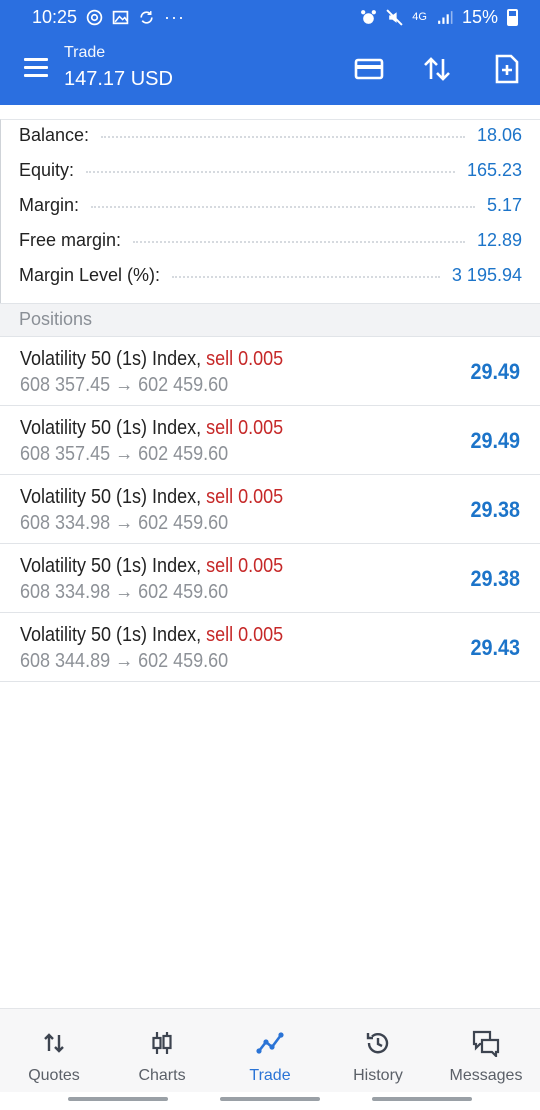  I want to click on summary-value: 18.06, so click(499, 134).